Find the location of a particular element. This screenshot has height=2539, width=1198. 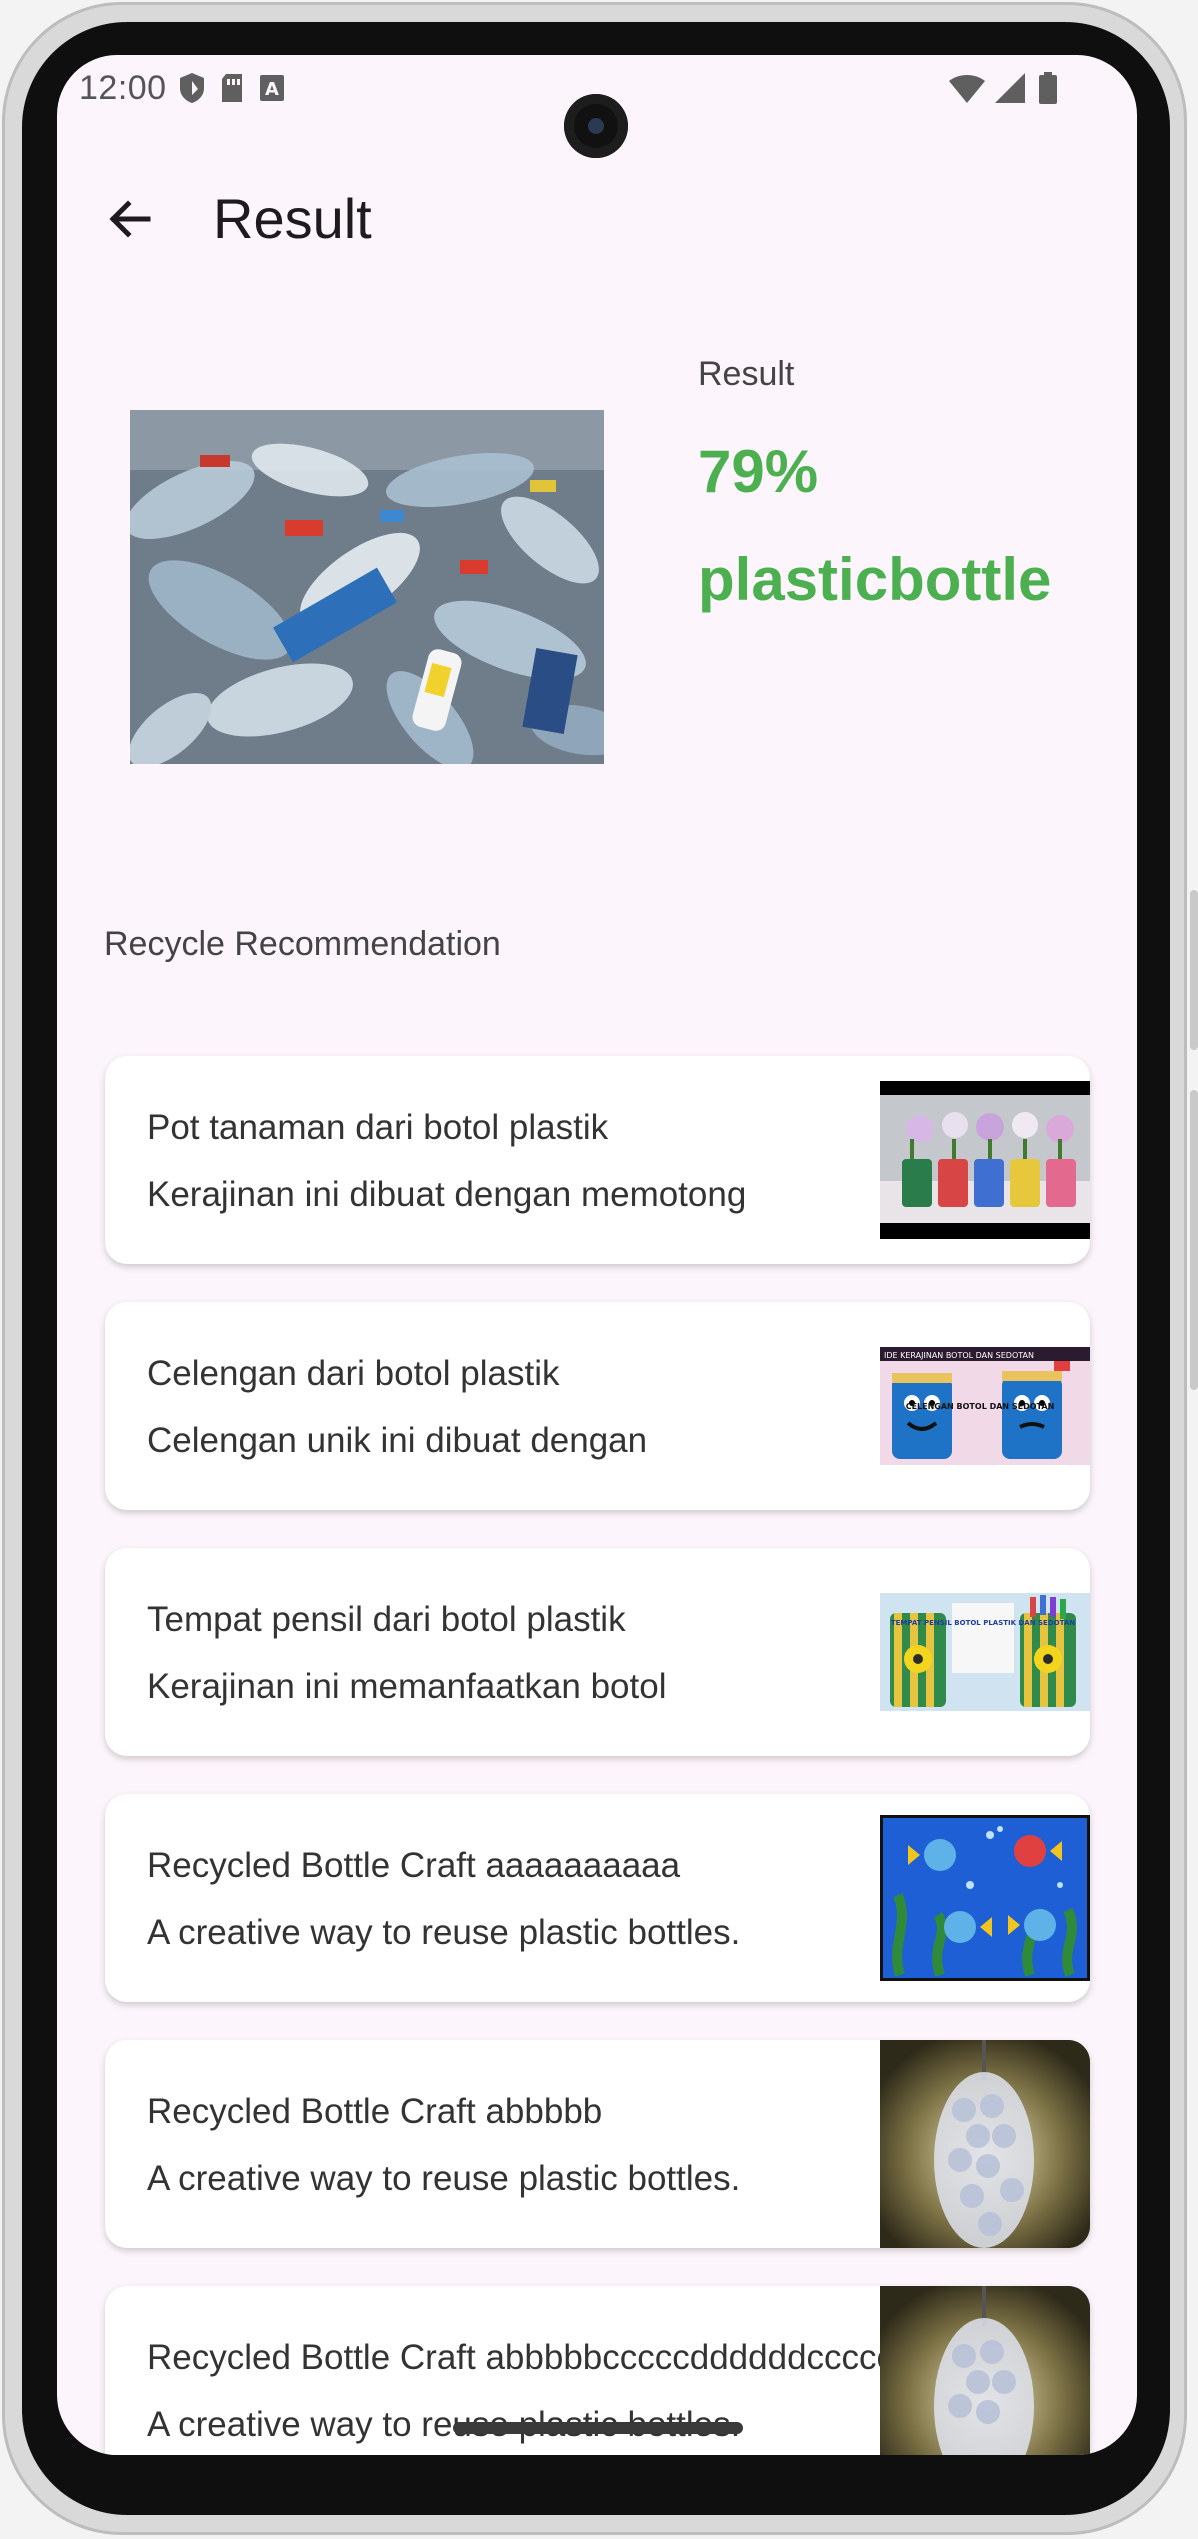

thumb-banner-text: IDE KERAJINAN BOTOL DAN SEDOTAN is located at coordinates (959, 1355).